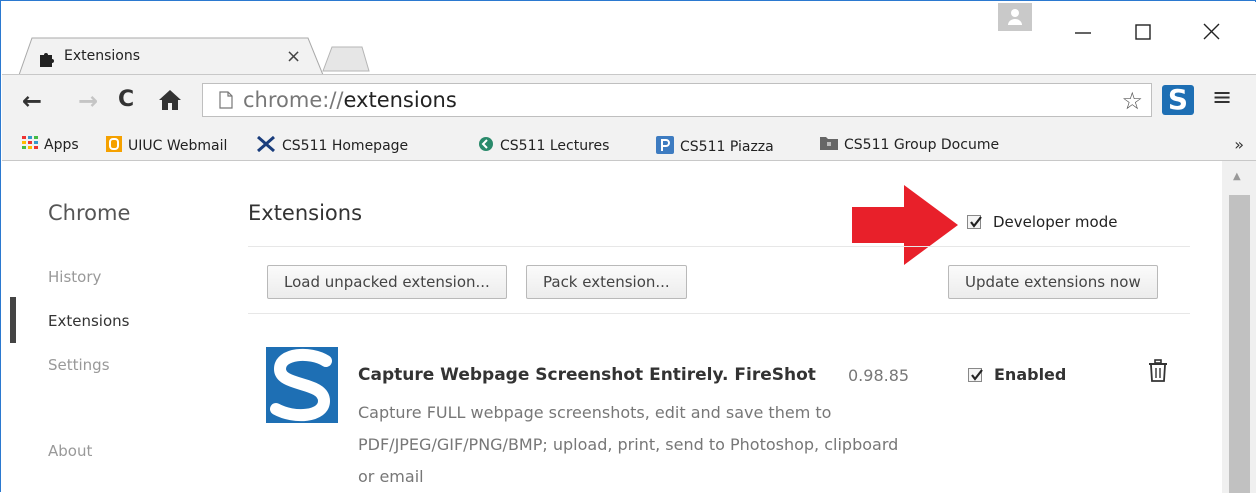 The height and width of the screenshot is (493, 1256). What do you see at coordinates (974, 222) in the screenshot?
I see `developer-mode-checkbox` at bounding box center [974, 222].